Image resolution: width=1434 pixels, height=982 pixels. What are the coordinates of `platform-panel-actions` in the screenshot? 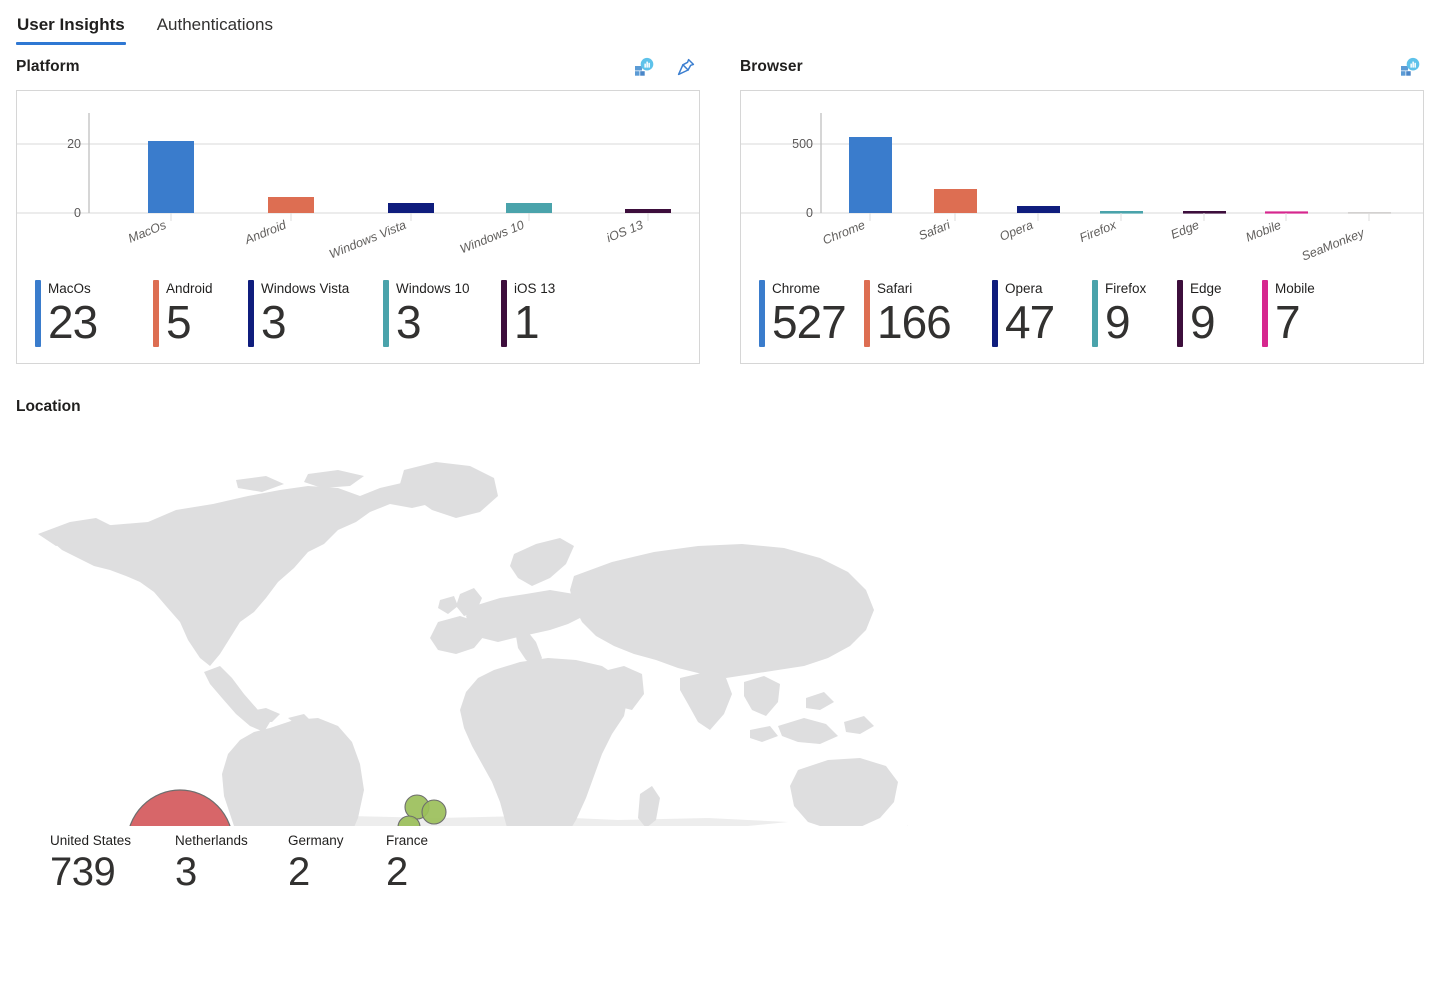 It's located at (666, 67).